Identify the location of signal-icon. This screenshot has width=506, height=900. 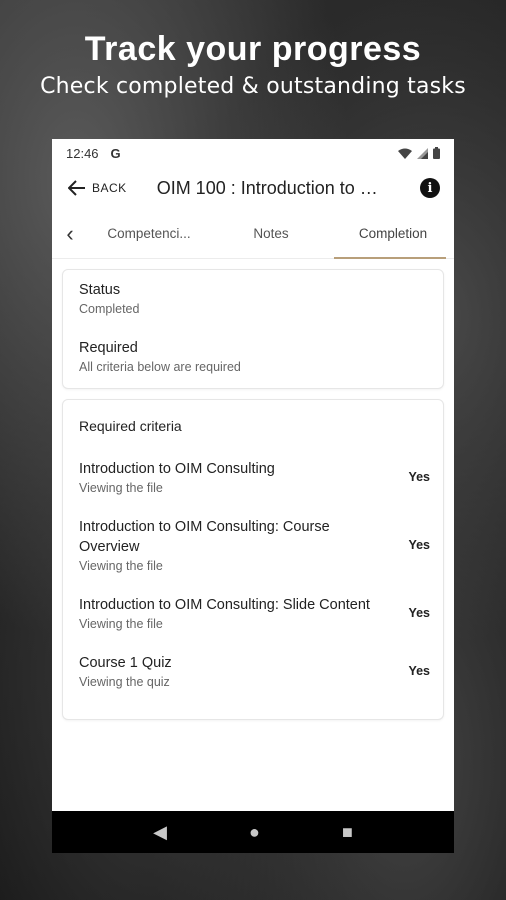
(422, 153).